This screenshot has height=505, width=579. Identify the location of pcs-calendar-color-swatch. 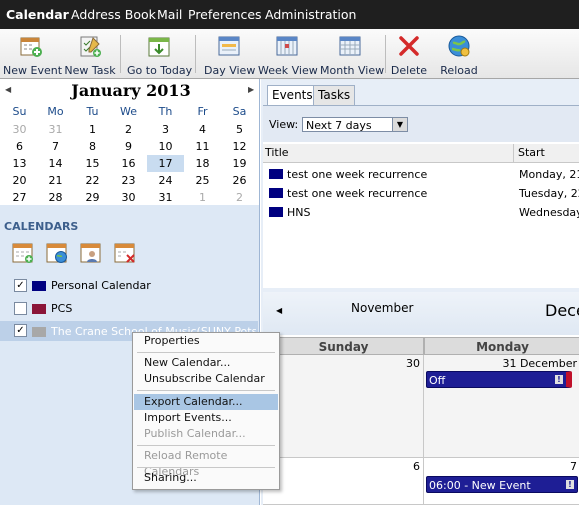
(39, 309).